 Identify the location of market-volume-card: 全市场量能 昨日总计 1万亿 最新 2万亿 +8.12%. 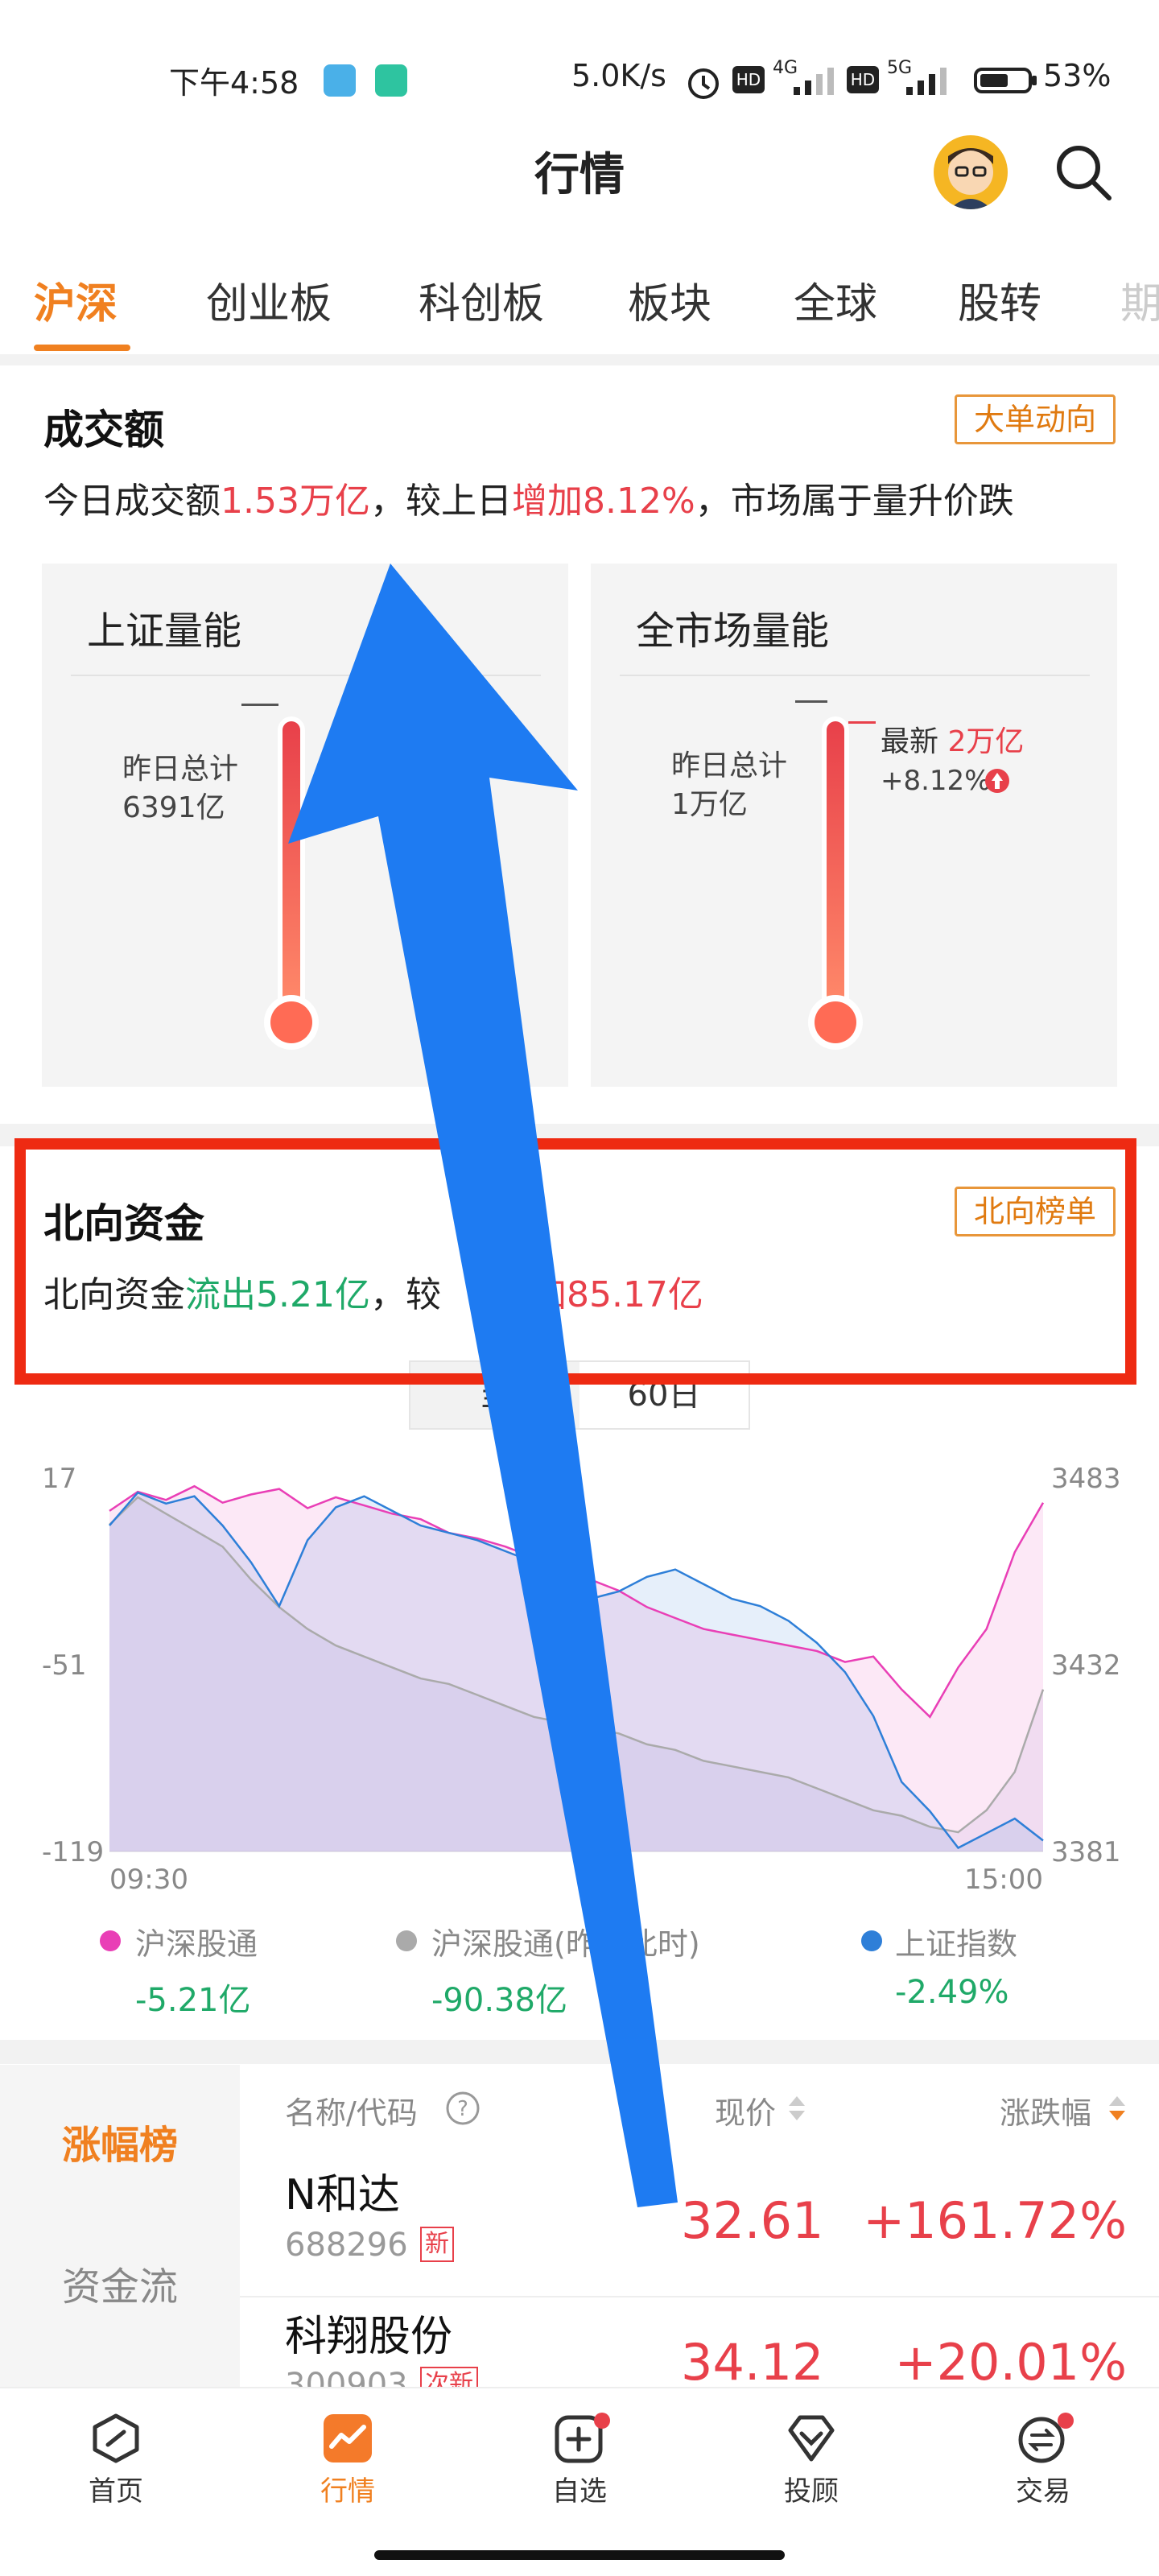
(854, 825).